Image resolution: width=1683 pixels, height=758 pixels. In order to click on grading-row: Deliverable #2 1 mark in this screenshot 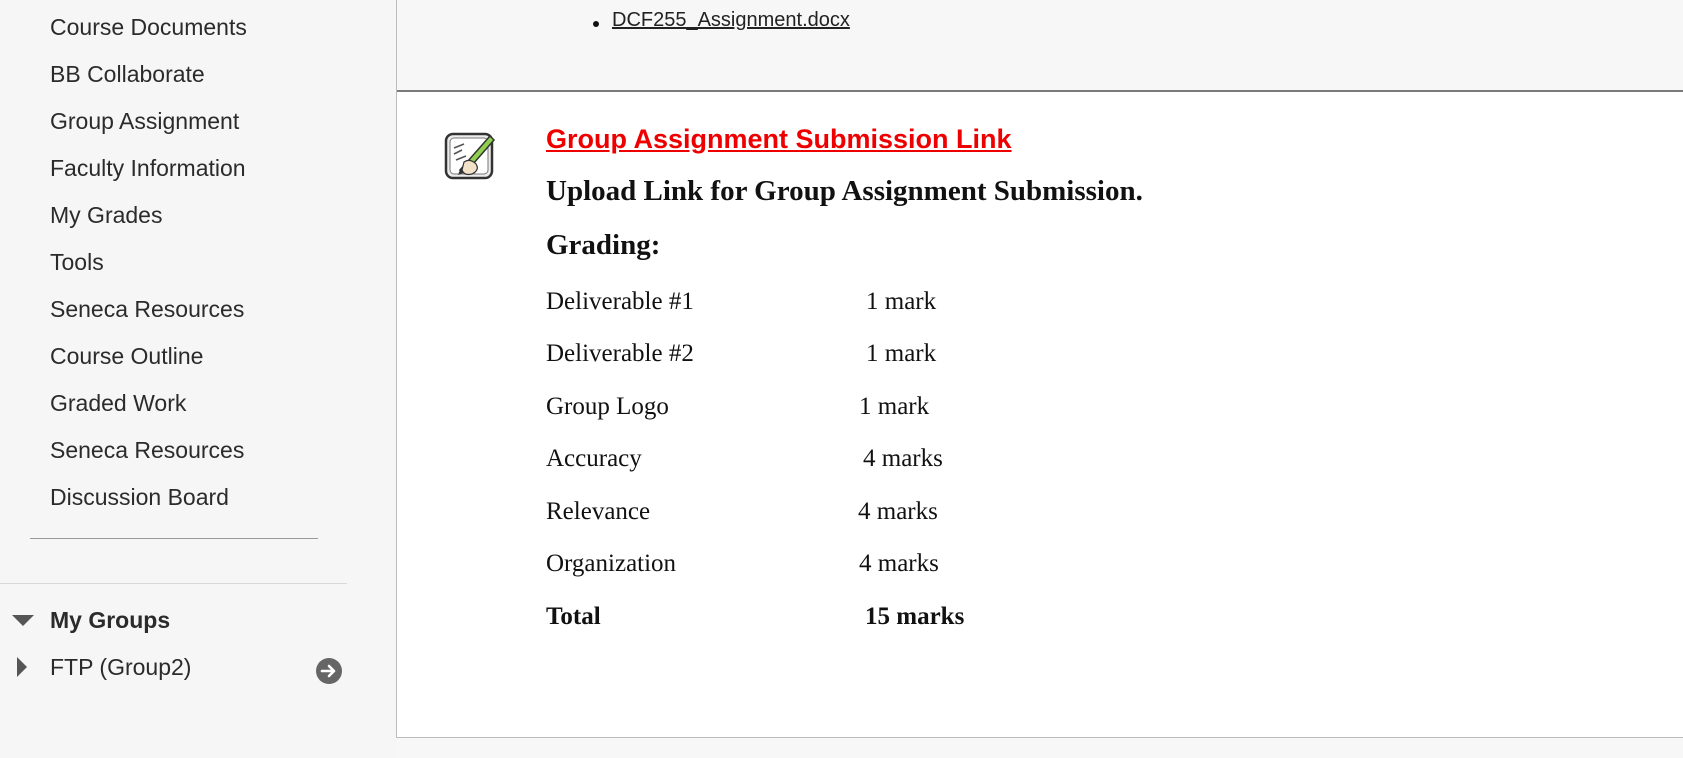, I will do `click(796, 357)`.